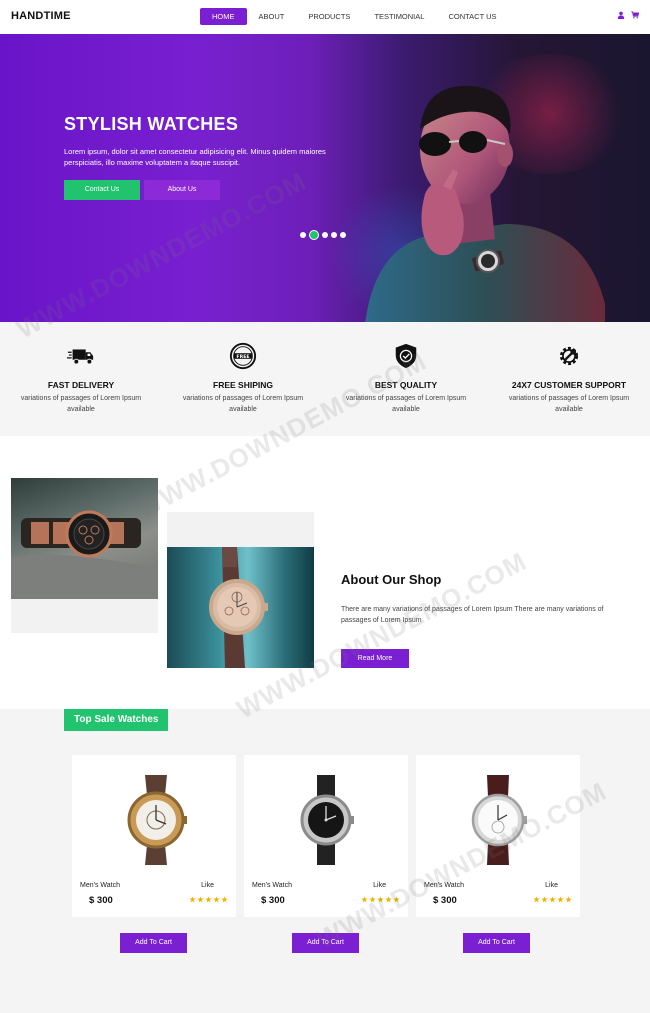 The height and width of the screenshot is (1013, 650). What do you see at coordinates (80, 357) in the screenshot?
I see `truck-icon` at bounding box center [80, 357].